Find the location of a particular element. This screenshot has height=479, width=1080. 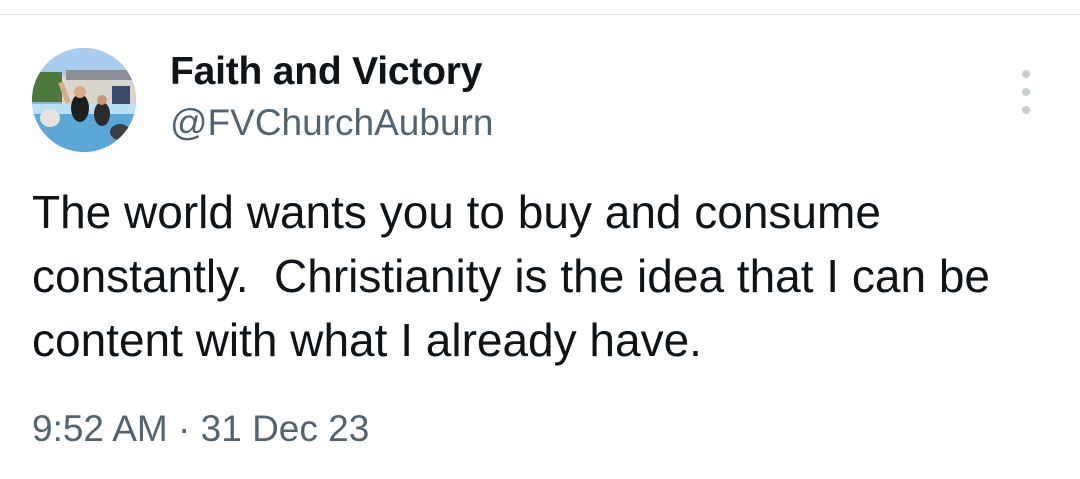

tweet-timestamp: 9:52 AM · 31 Dec 23 is located at coordinates (200, 429).